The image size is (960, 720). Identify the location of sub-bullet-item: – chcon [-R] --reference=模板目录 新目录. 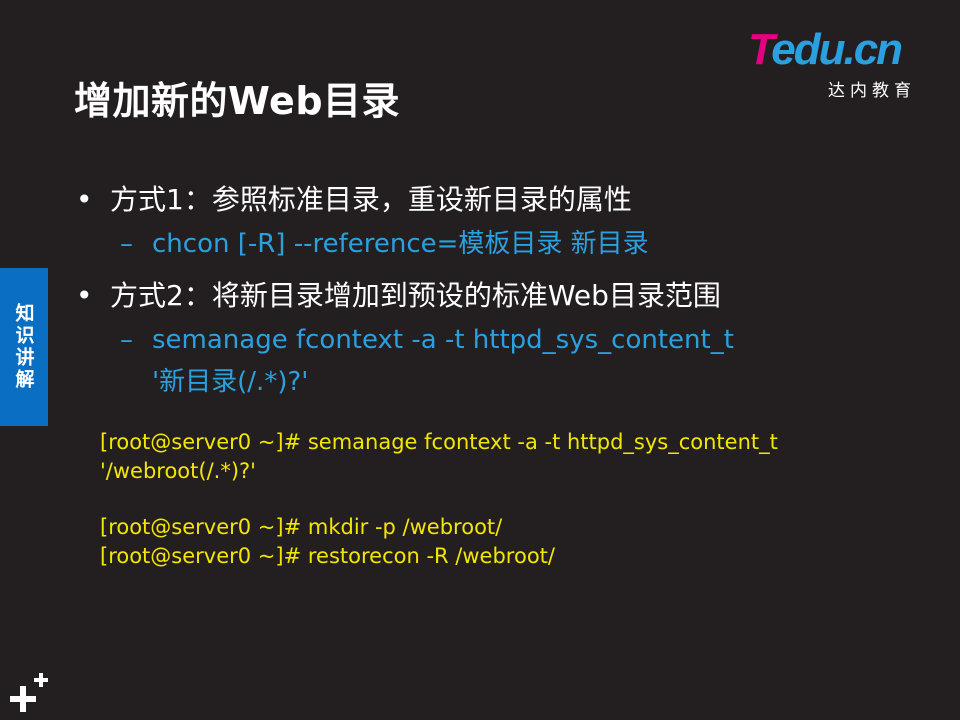
(504, 244).